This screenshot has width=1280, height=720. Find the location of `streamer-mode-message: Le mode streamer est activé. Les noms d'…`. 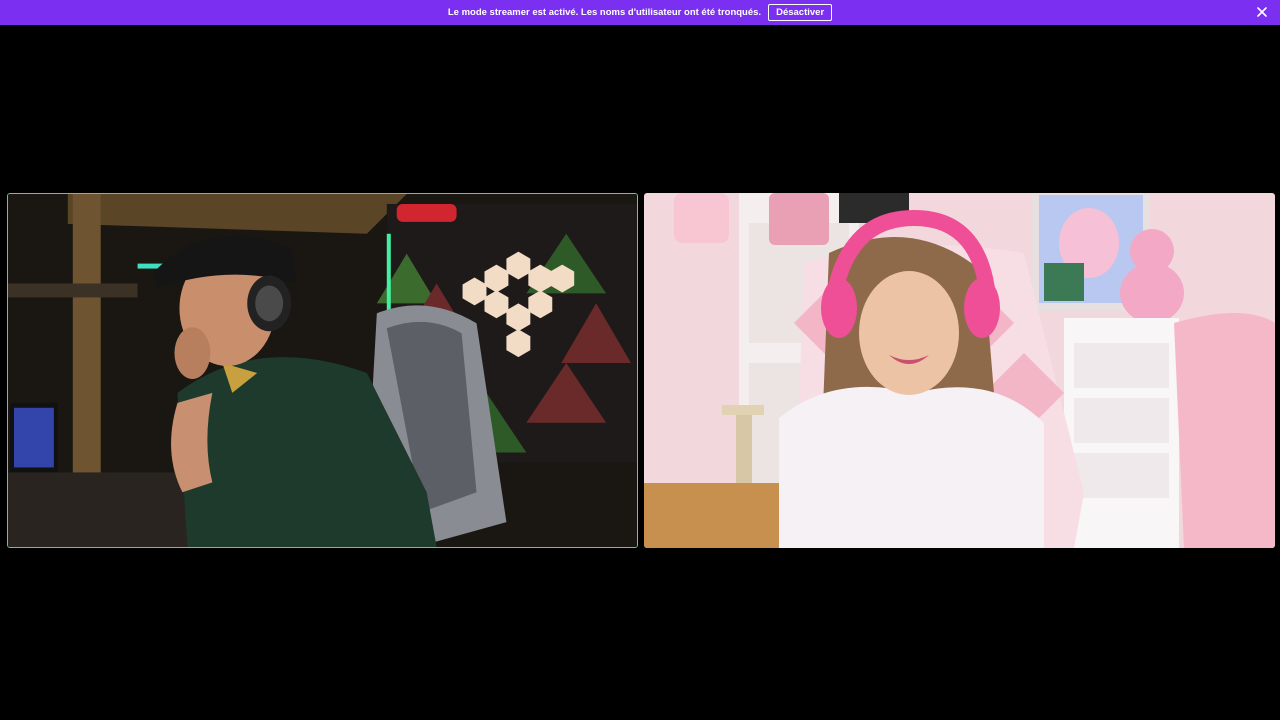

streamer-mode-message: Le mode streamer est activé. Les noms d'… is located at coordinates (604, 12).